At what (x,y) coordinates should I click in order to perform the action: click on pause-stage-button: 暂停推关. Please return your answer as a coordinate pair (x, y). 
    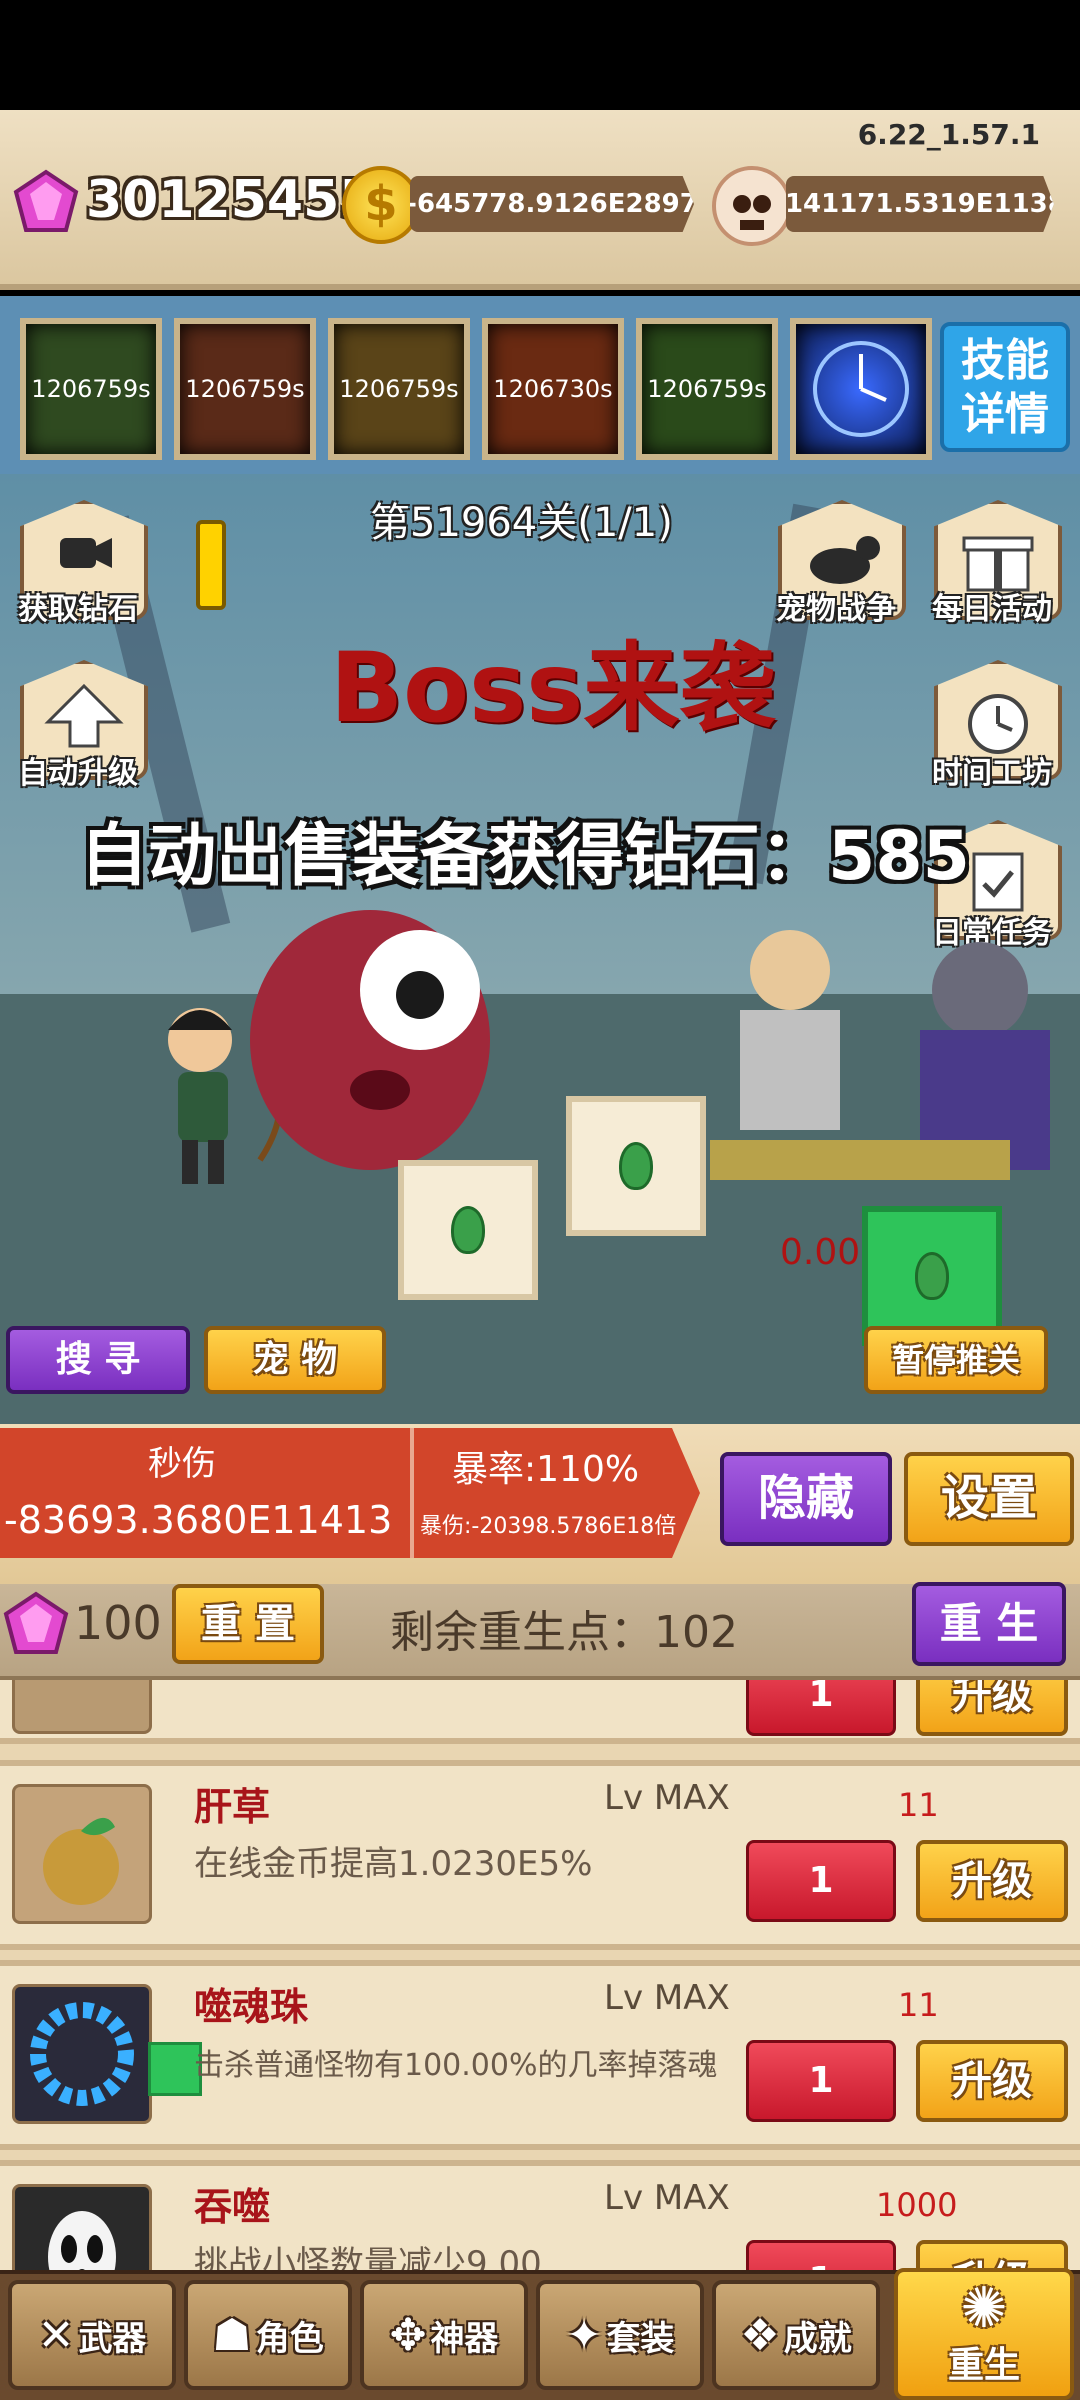
    Looking at the image, I should click on (956, 1360).